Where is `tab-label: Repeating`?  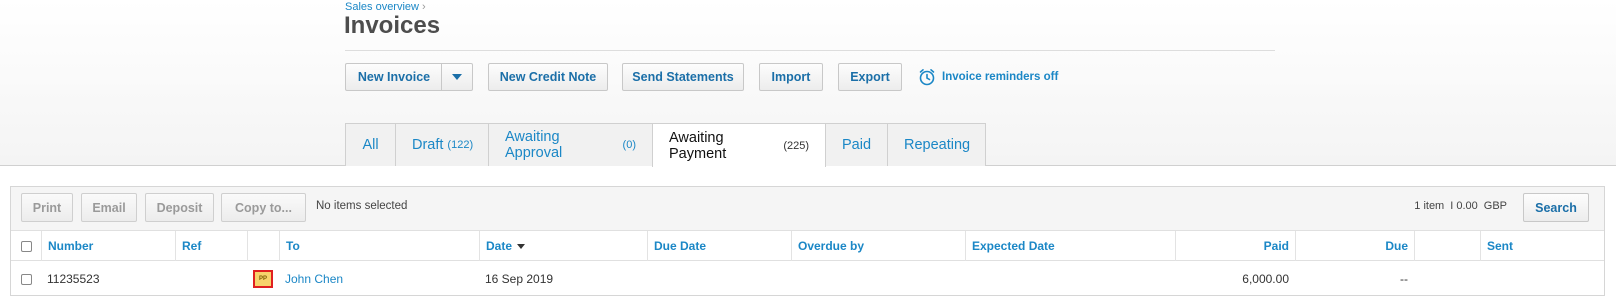
tab-label: Repeating is located at coordinates (937, 145).